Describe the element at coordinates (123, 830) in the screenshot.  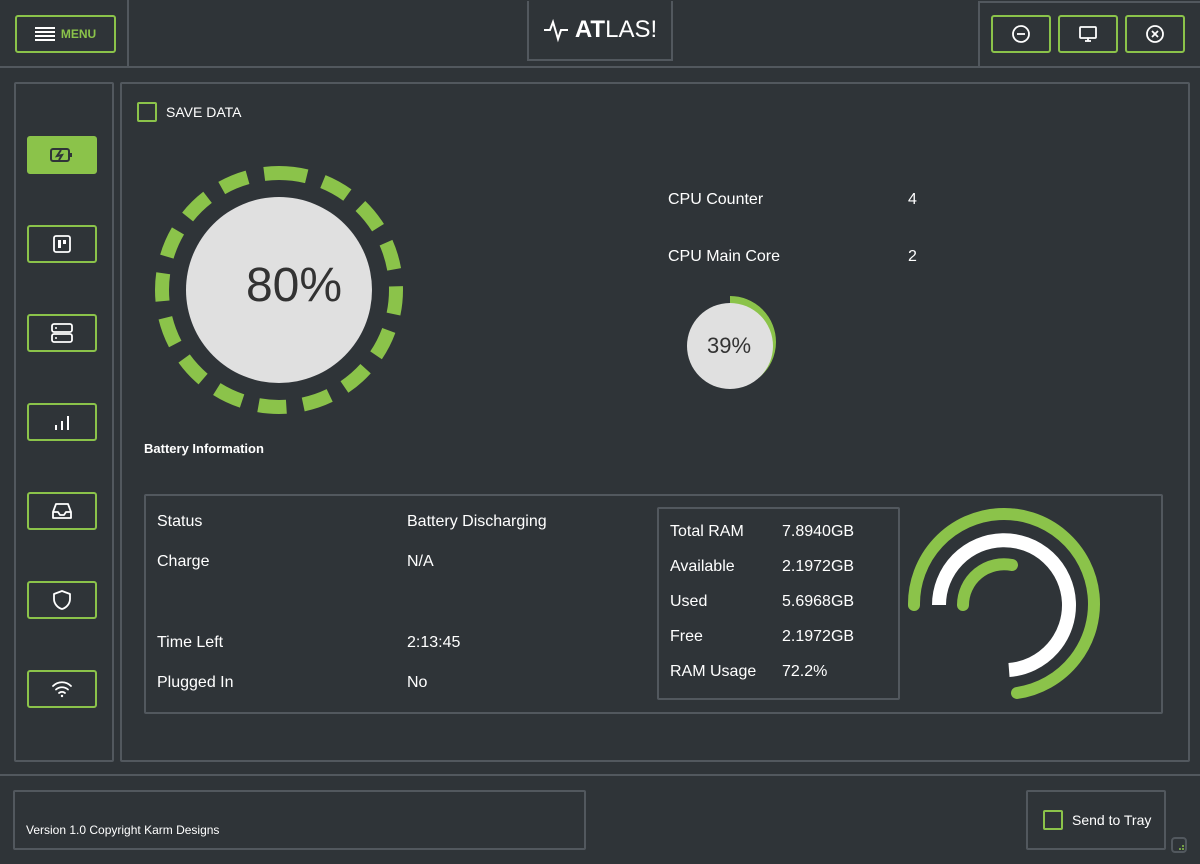
I see `version-text: Version 1.0 Copyright Karm Designs` at that location.